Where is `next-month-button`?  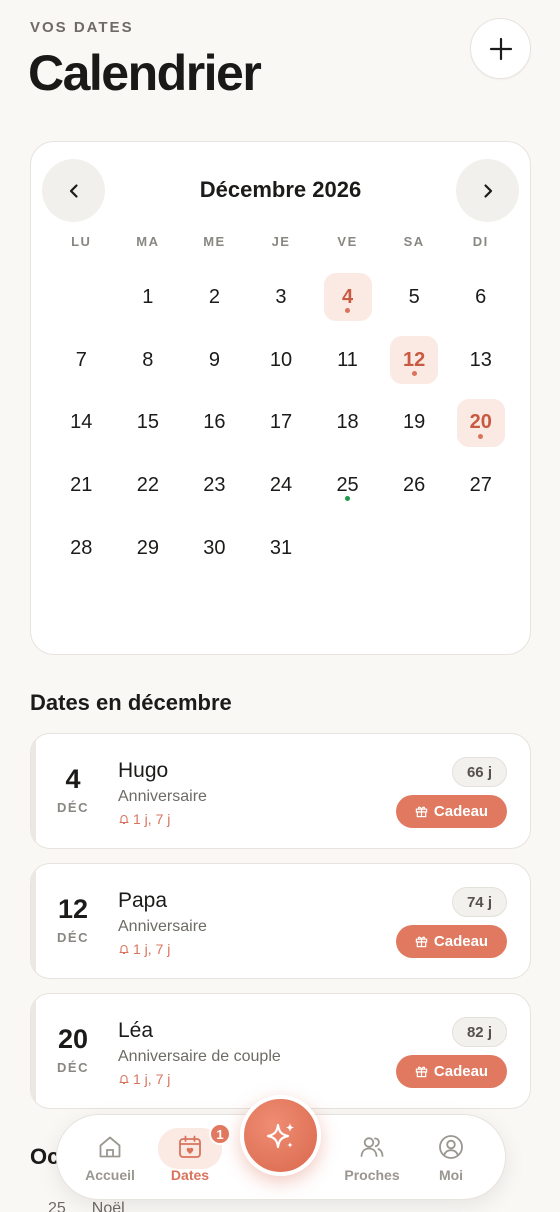
next-month-button is located at coordinates (487, 190).